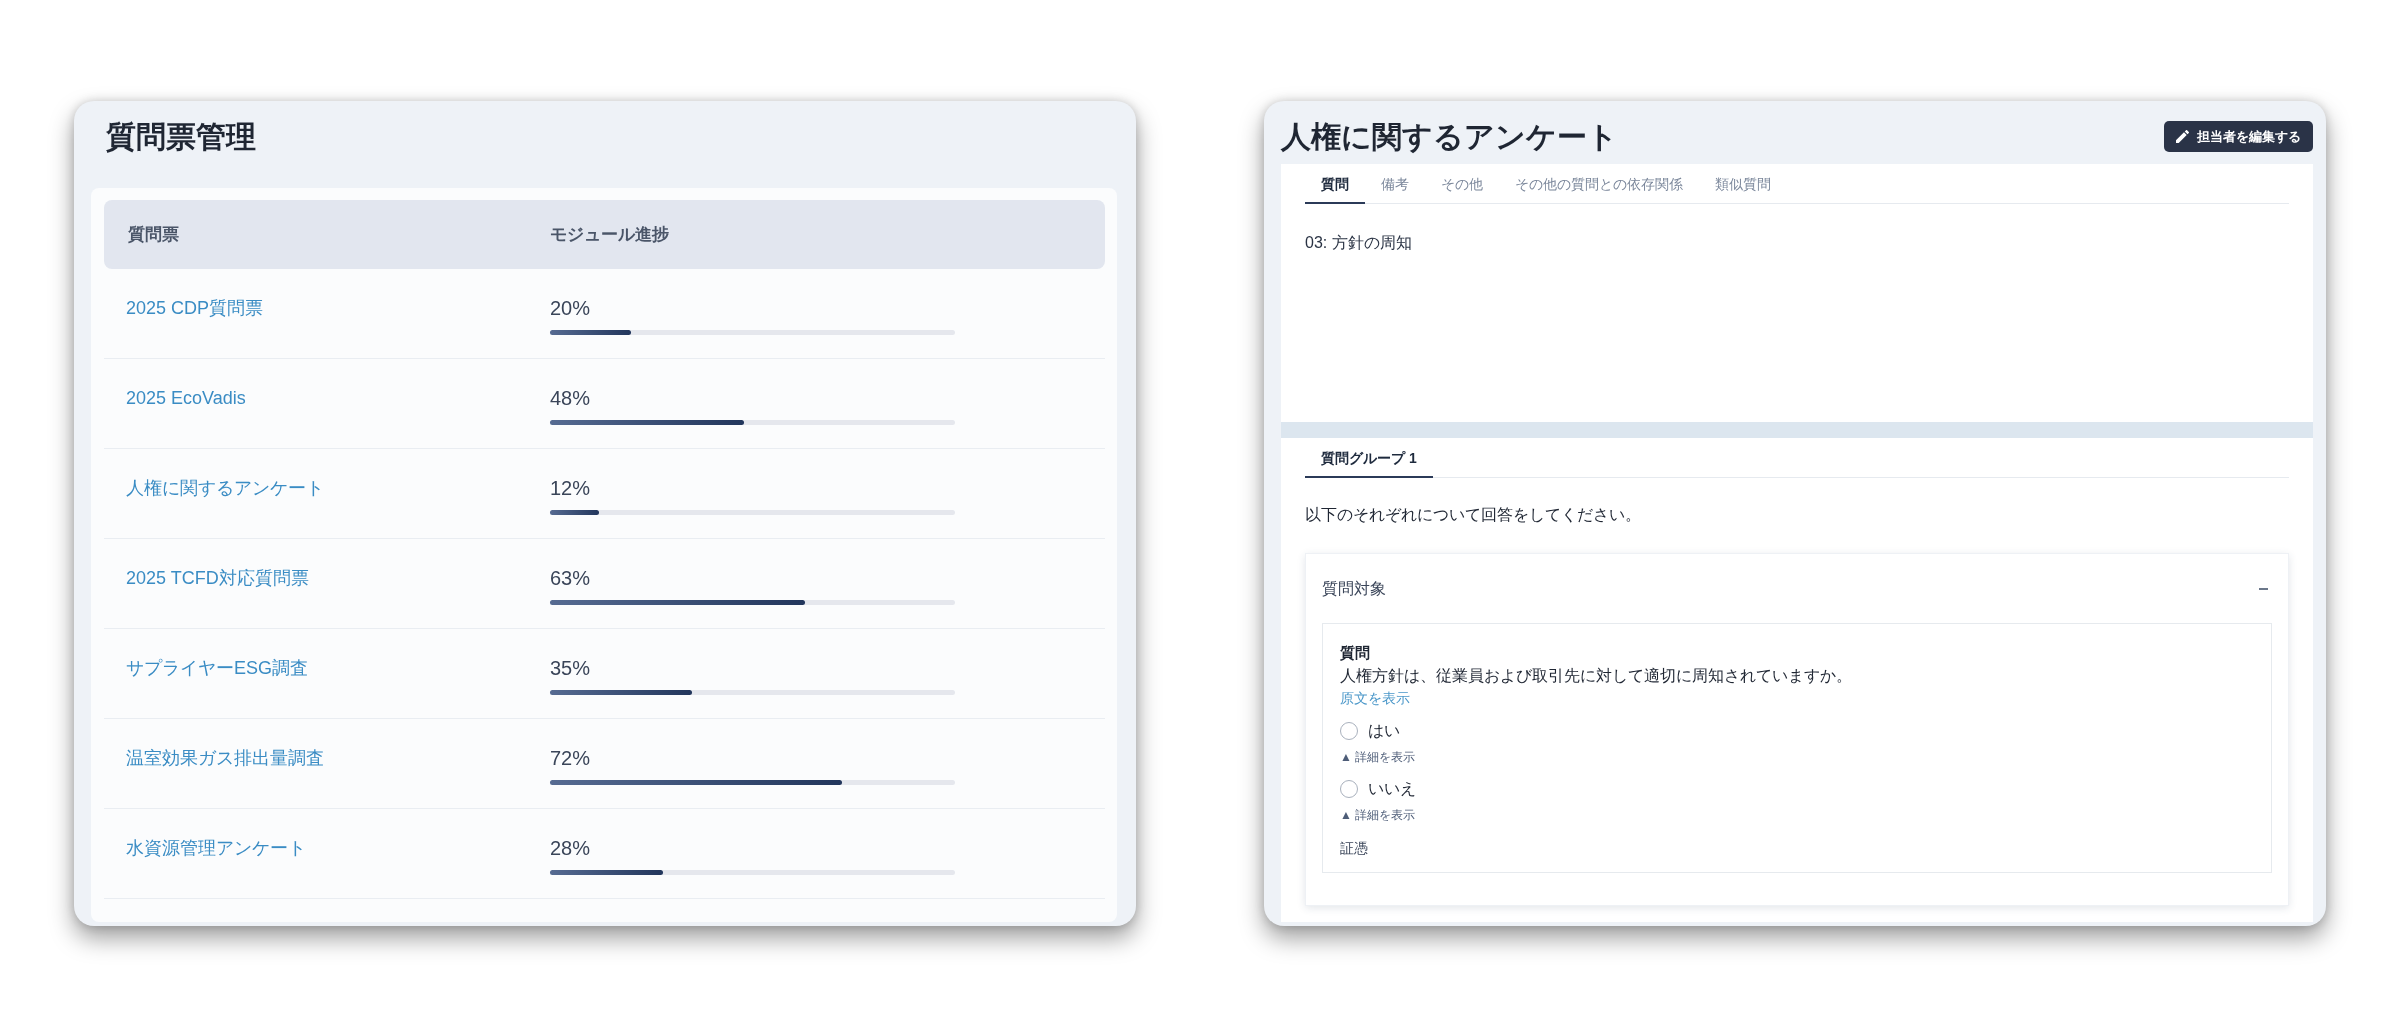 This screenshot has height=1029, width=2400. What do you see at coordinates (2263, 589) in the screenshot?
I see `minus-icon` at bounding box center [2263, 589].